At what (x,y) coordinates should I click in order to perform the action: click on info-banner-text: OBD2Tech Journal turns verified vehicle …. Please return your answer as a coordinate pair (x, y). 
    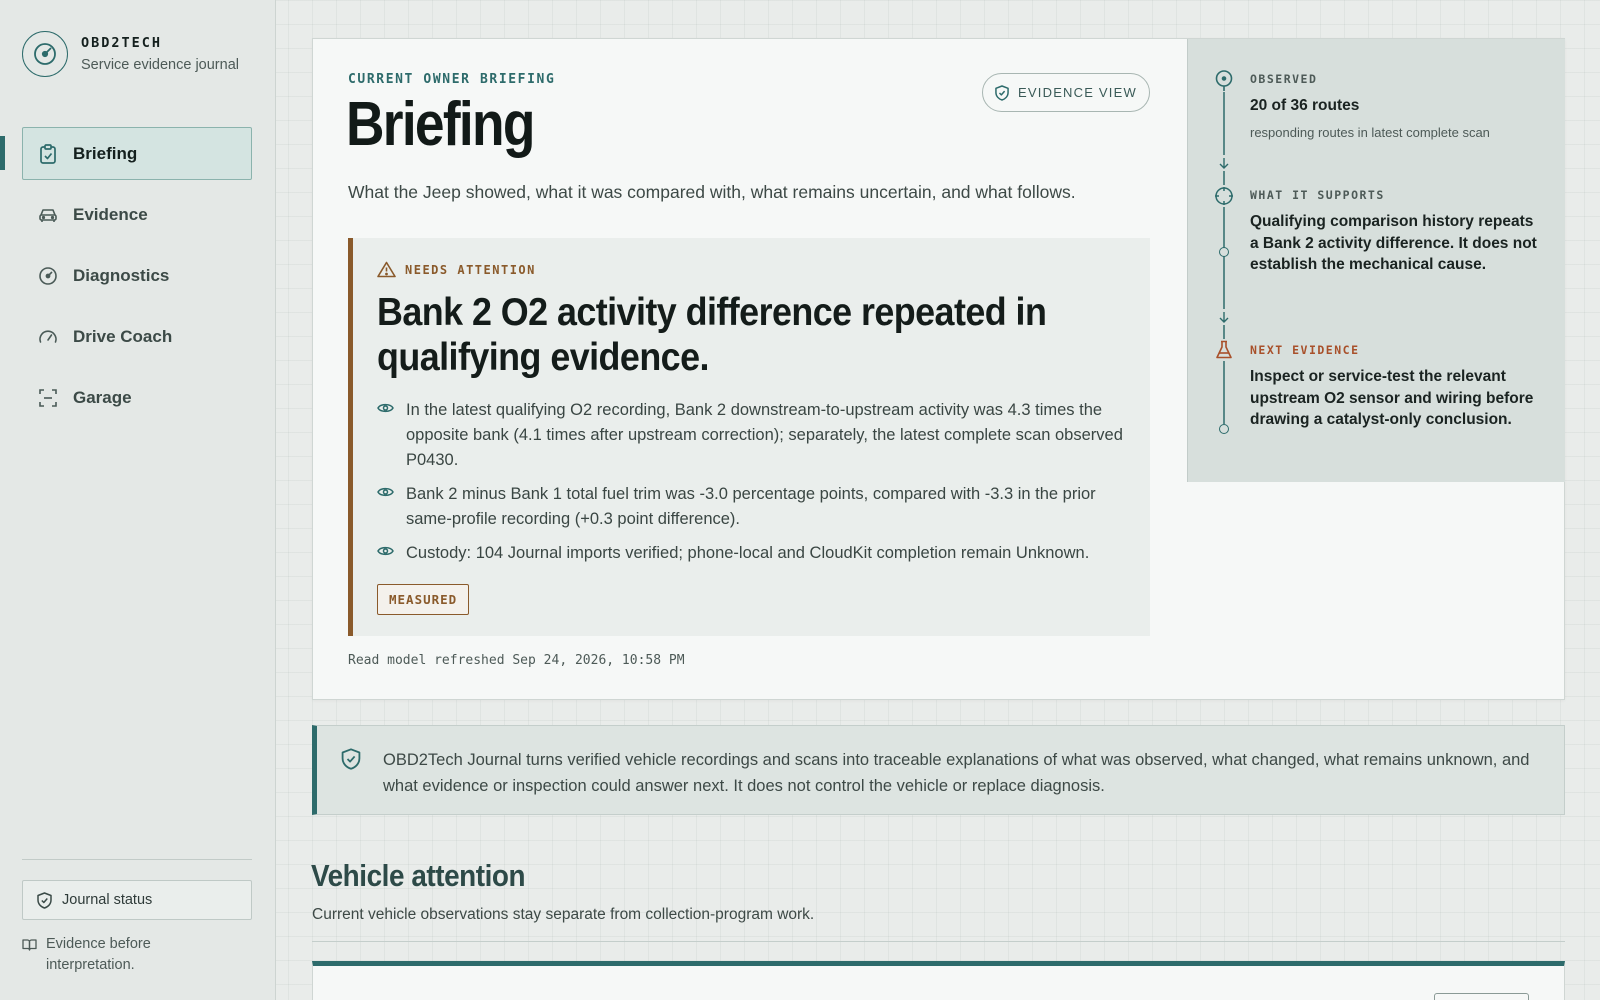
    Looking at the image, I should click on (956, 773).